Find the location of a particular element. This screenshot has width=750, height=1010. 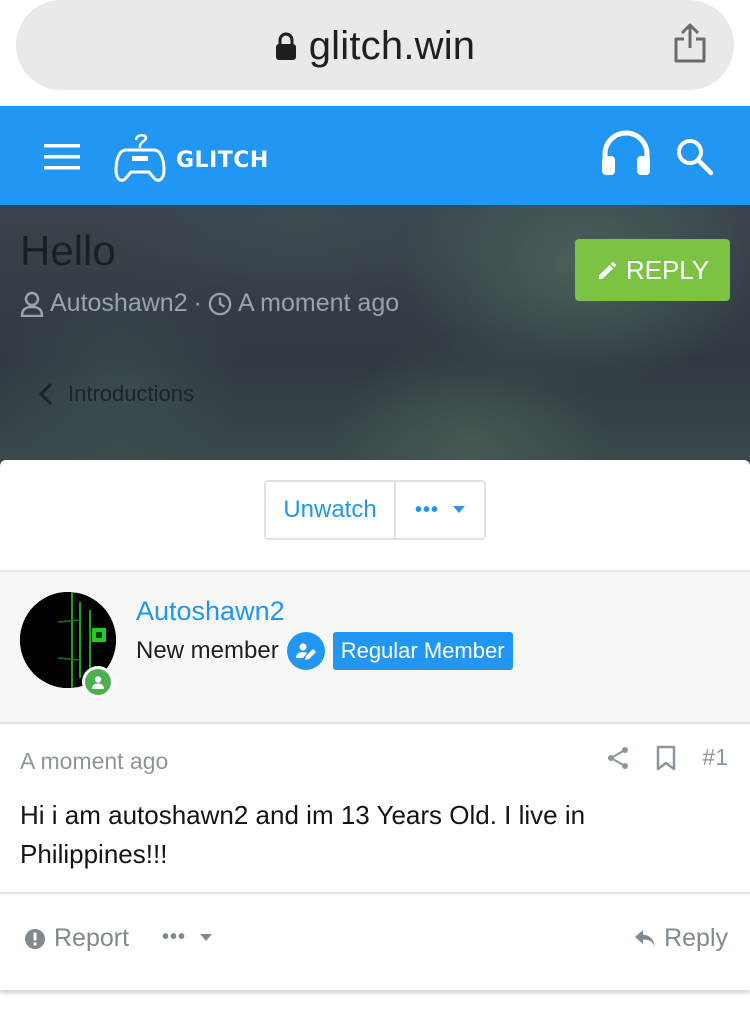

lock-icon is located at coordinates (285, 46).